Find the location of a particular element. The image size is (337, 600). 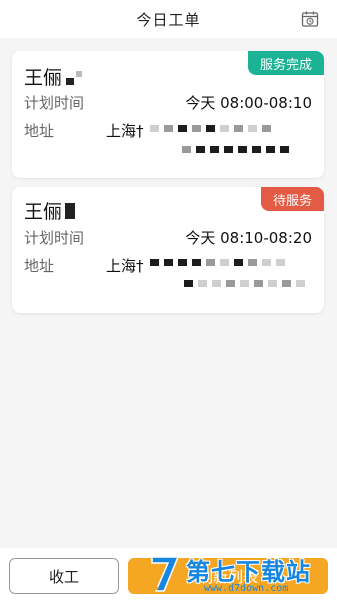

page-title: 今日工单 is located at coordinates (168, 19).